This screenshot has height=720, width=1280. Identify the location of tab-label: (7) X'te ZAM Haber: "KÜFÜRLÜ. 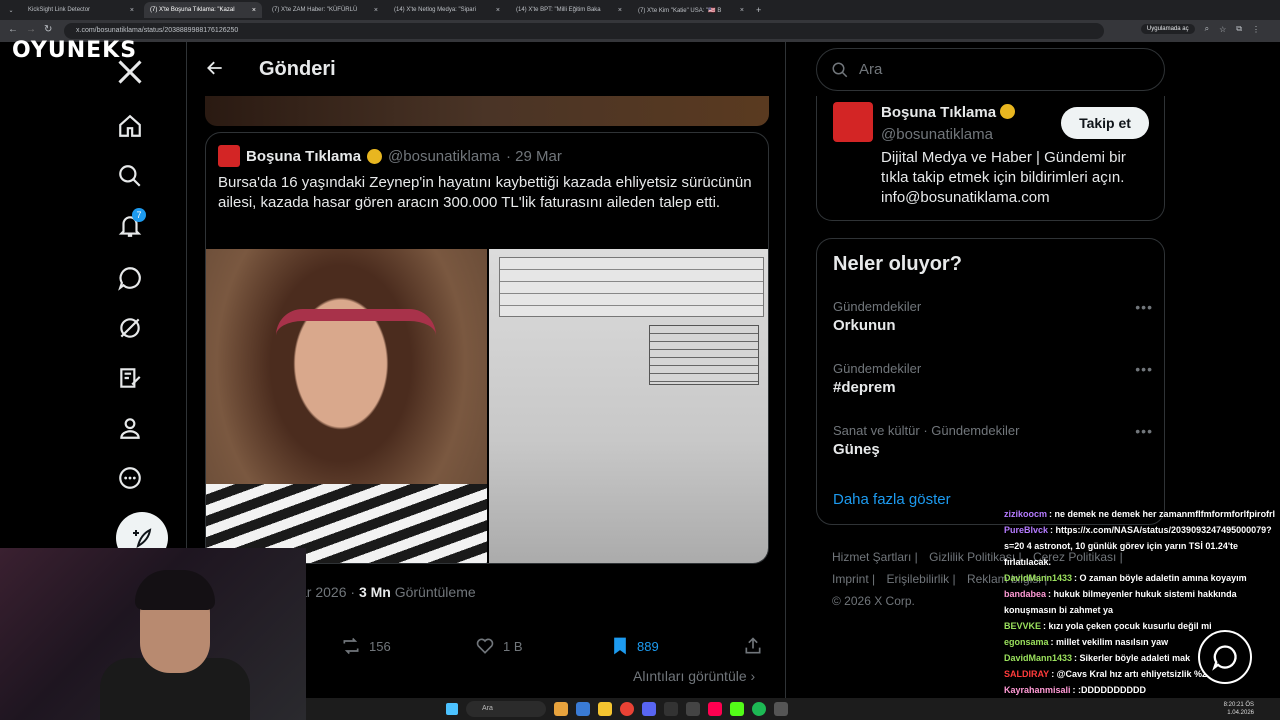
(315, 10).